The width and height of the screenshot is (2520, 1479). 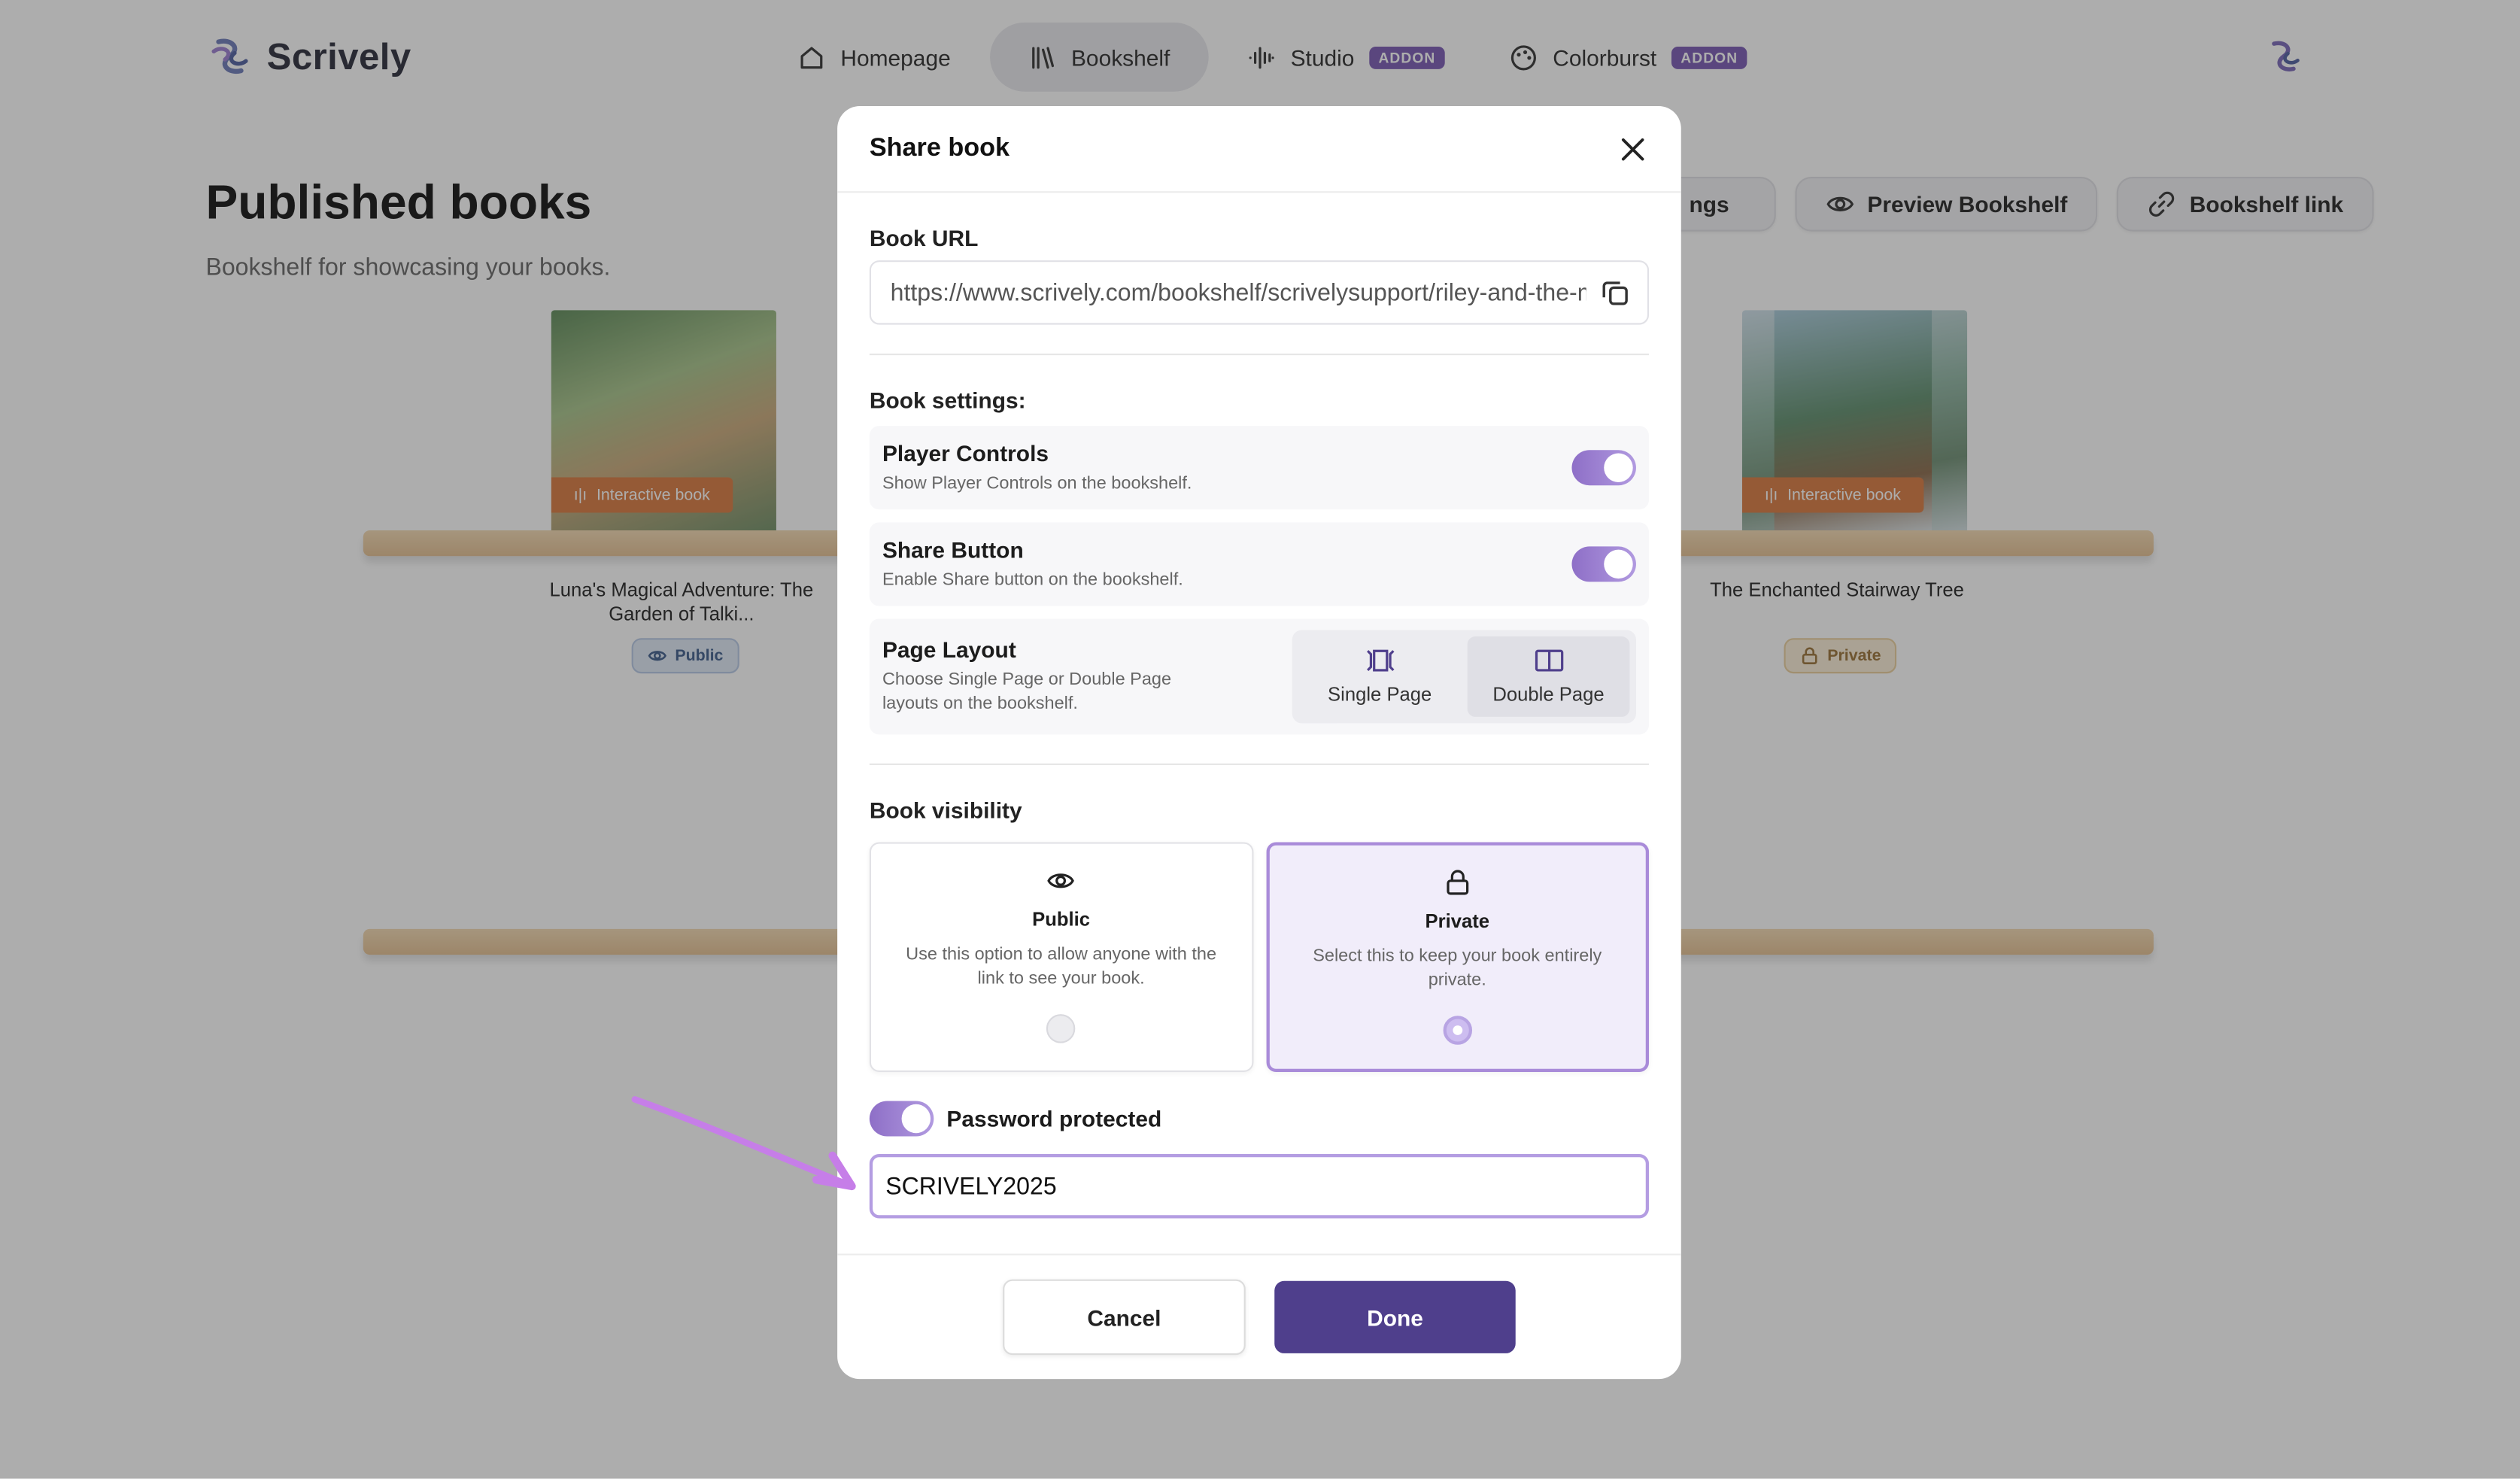 I want to click on annotation-arrow-icon, so click(x=743, y=1143).